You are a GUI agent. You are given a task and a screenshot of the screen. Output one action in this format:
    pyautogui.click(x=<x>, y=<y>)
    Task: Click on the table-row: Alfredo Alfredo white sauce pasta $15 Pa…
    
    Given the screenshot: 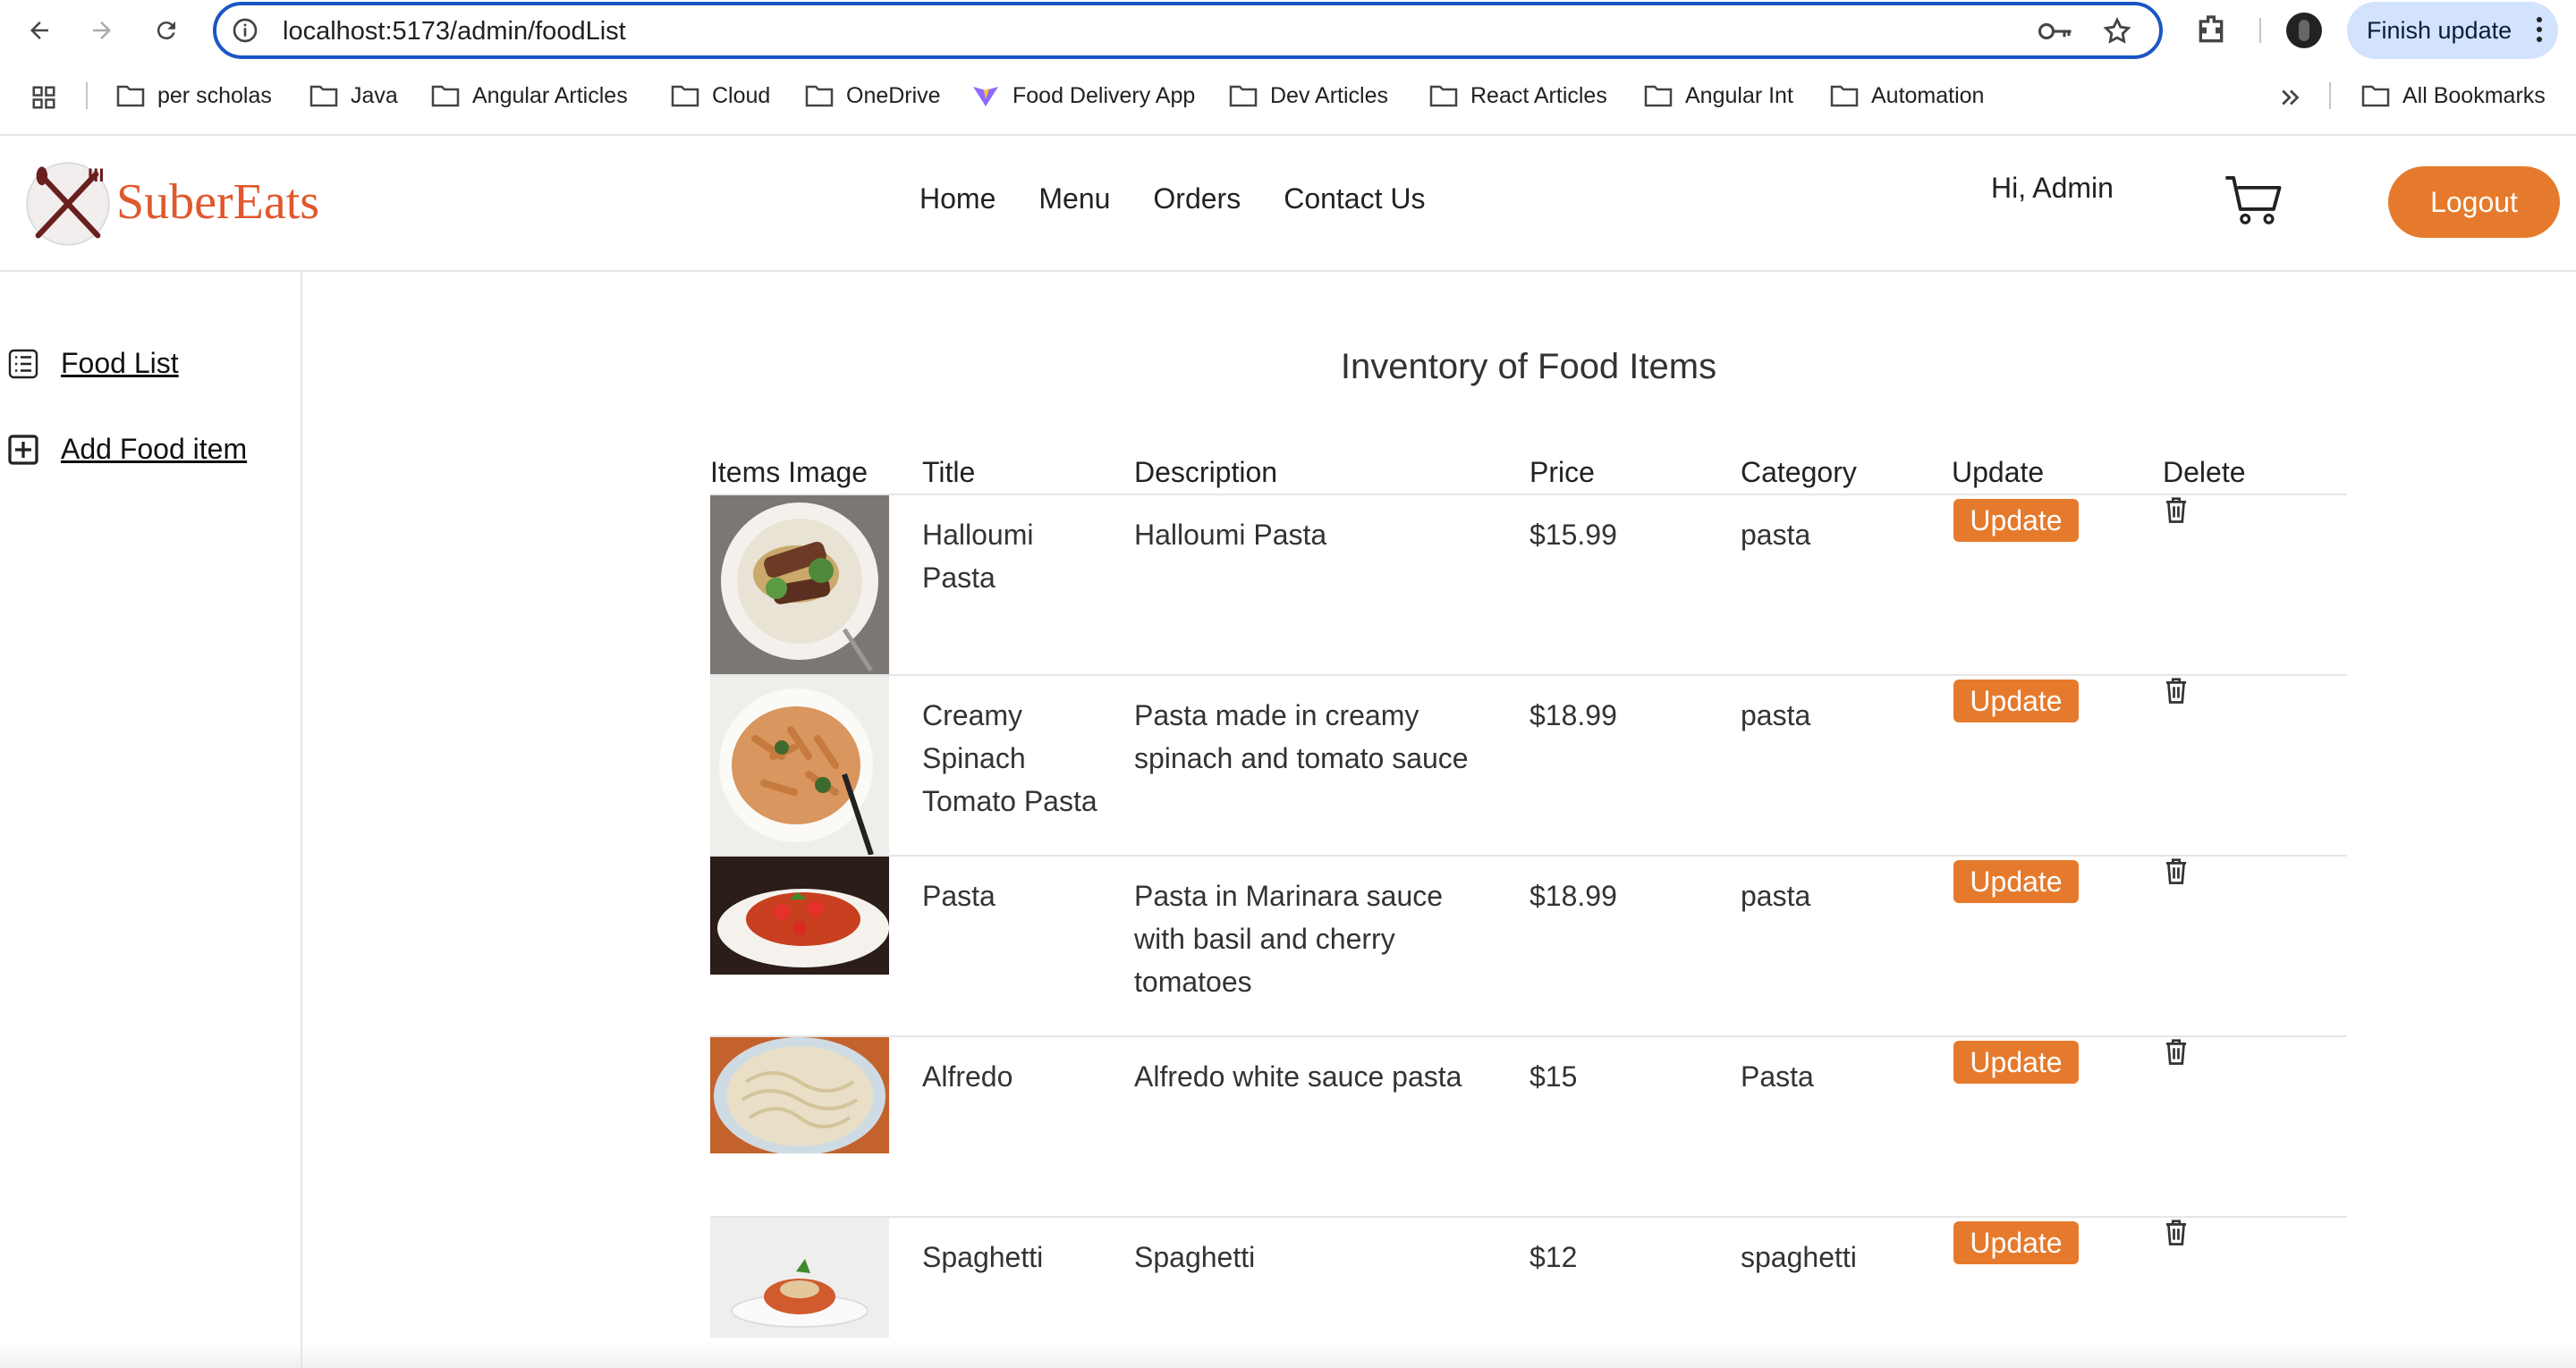 What is the action you would take?
    pyautogui.click(x=1528, y=1127)
    